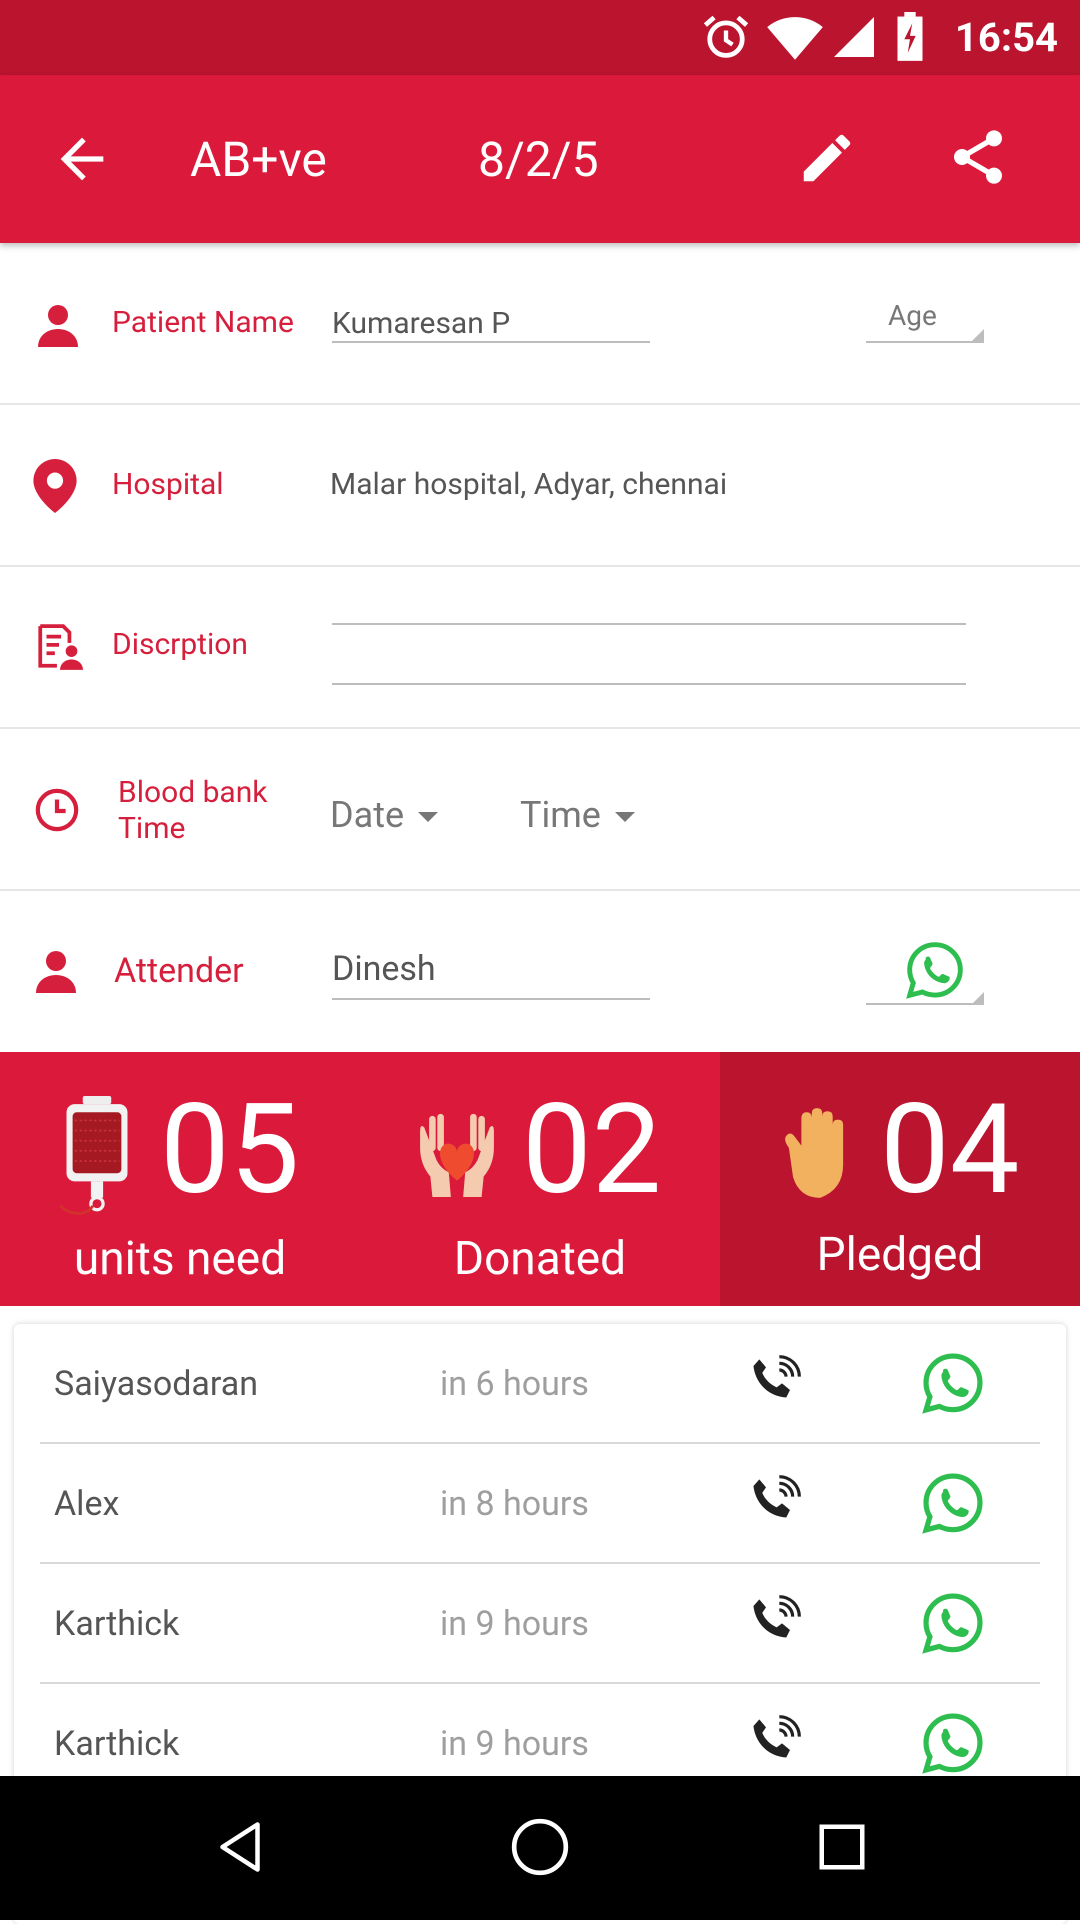 This screenshot has width=1080, height=1924. Describe the element at coordinates (649, 637) in the screenshot. I see `description-input` at that location.